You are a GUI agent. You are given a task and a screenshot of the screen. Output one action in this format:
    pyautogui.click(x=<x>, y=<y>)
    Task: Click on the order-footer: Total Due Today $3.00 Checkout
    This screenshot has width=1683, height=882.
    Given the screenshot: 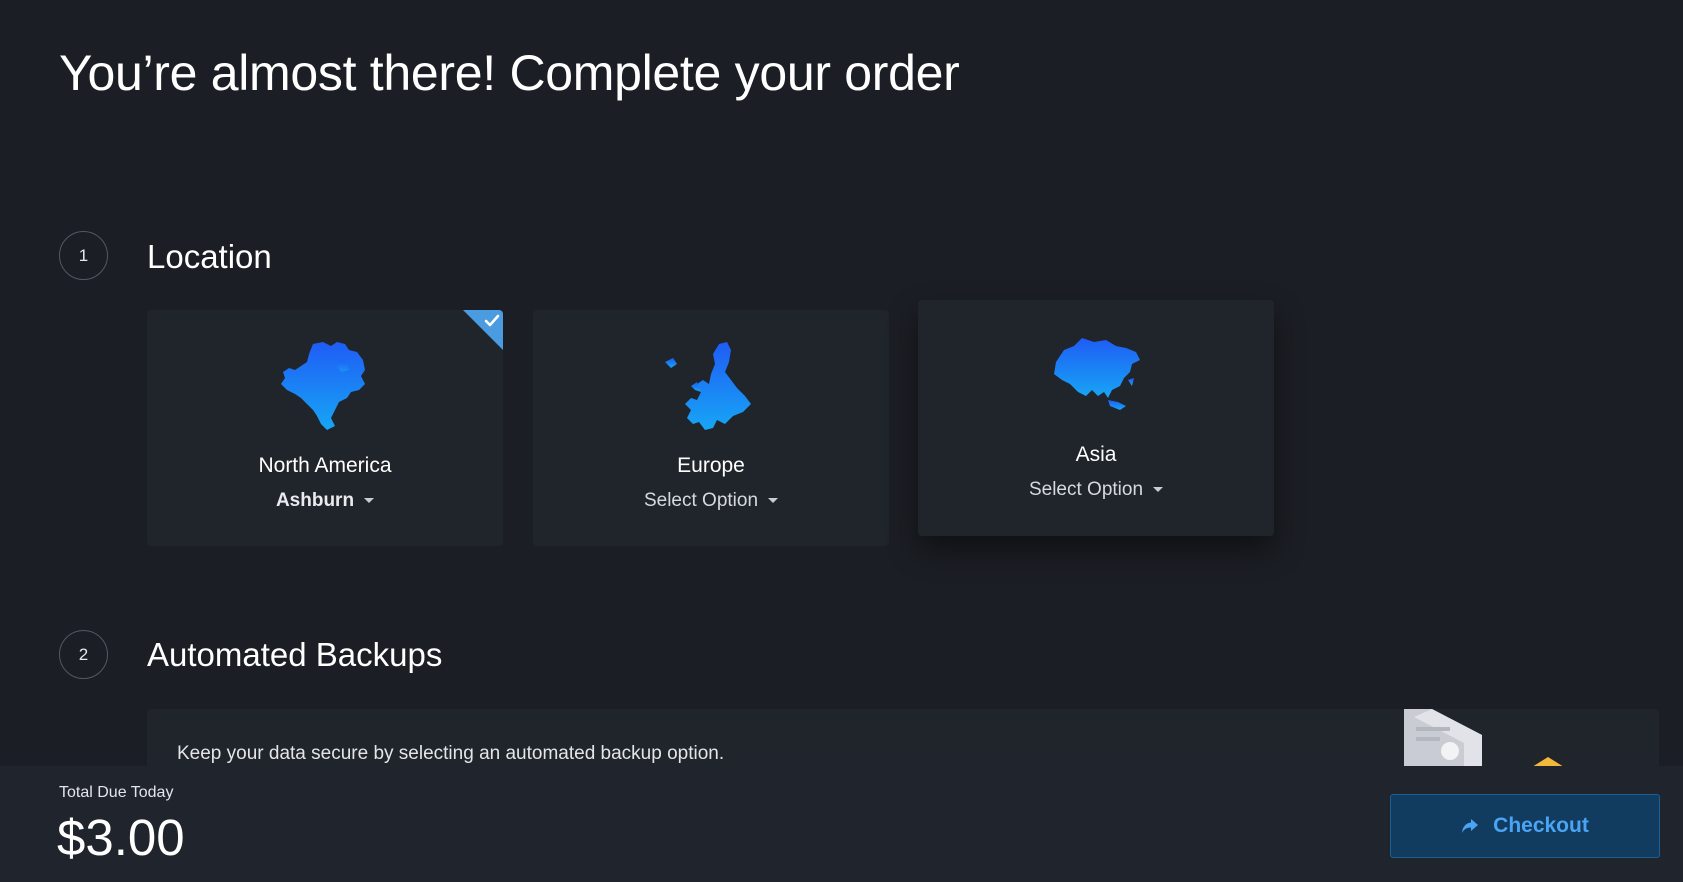 What is the action you would take?
    pyautogui.click(x=841, y=824)
    